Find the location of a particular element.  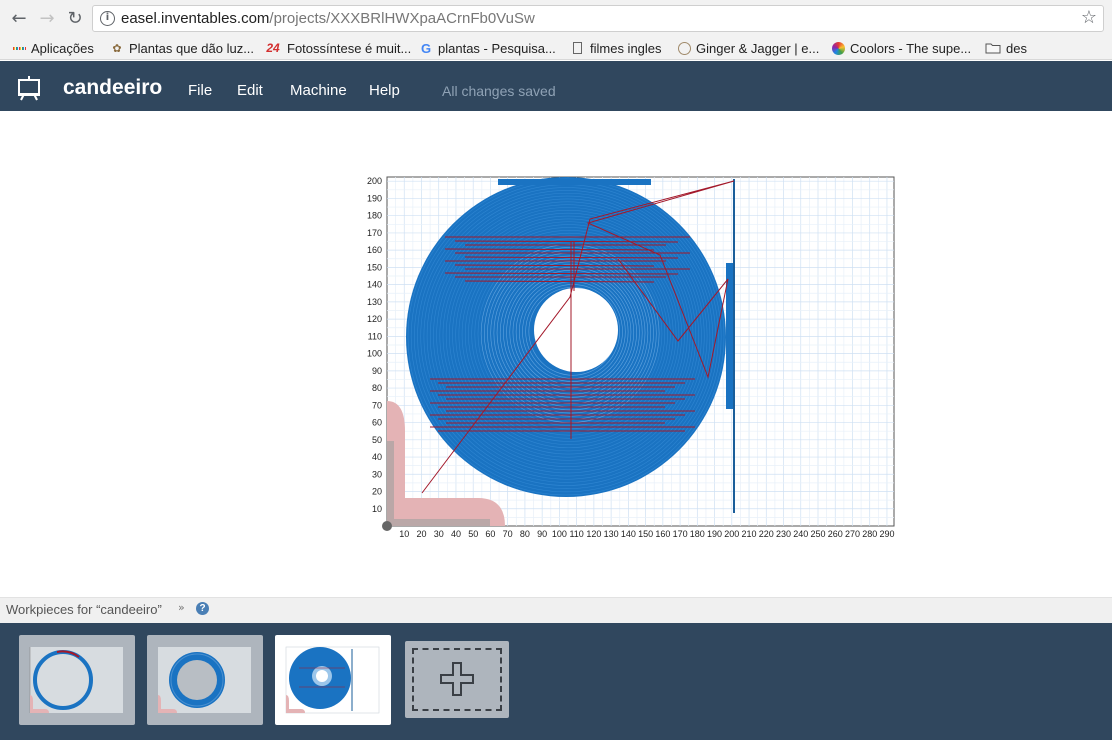

y-tick-label: 170 is located at coordinates (374, 233).